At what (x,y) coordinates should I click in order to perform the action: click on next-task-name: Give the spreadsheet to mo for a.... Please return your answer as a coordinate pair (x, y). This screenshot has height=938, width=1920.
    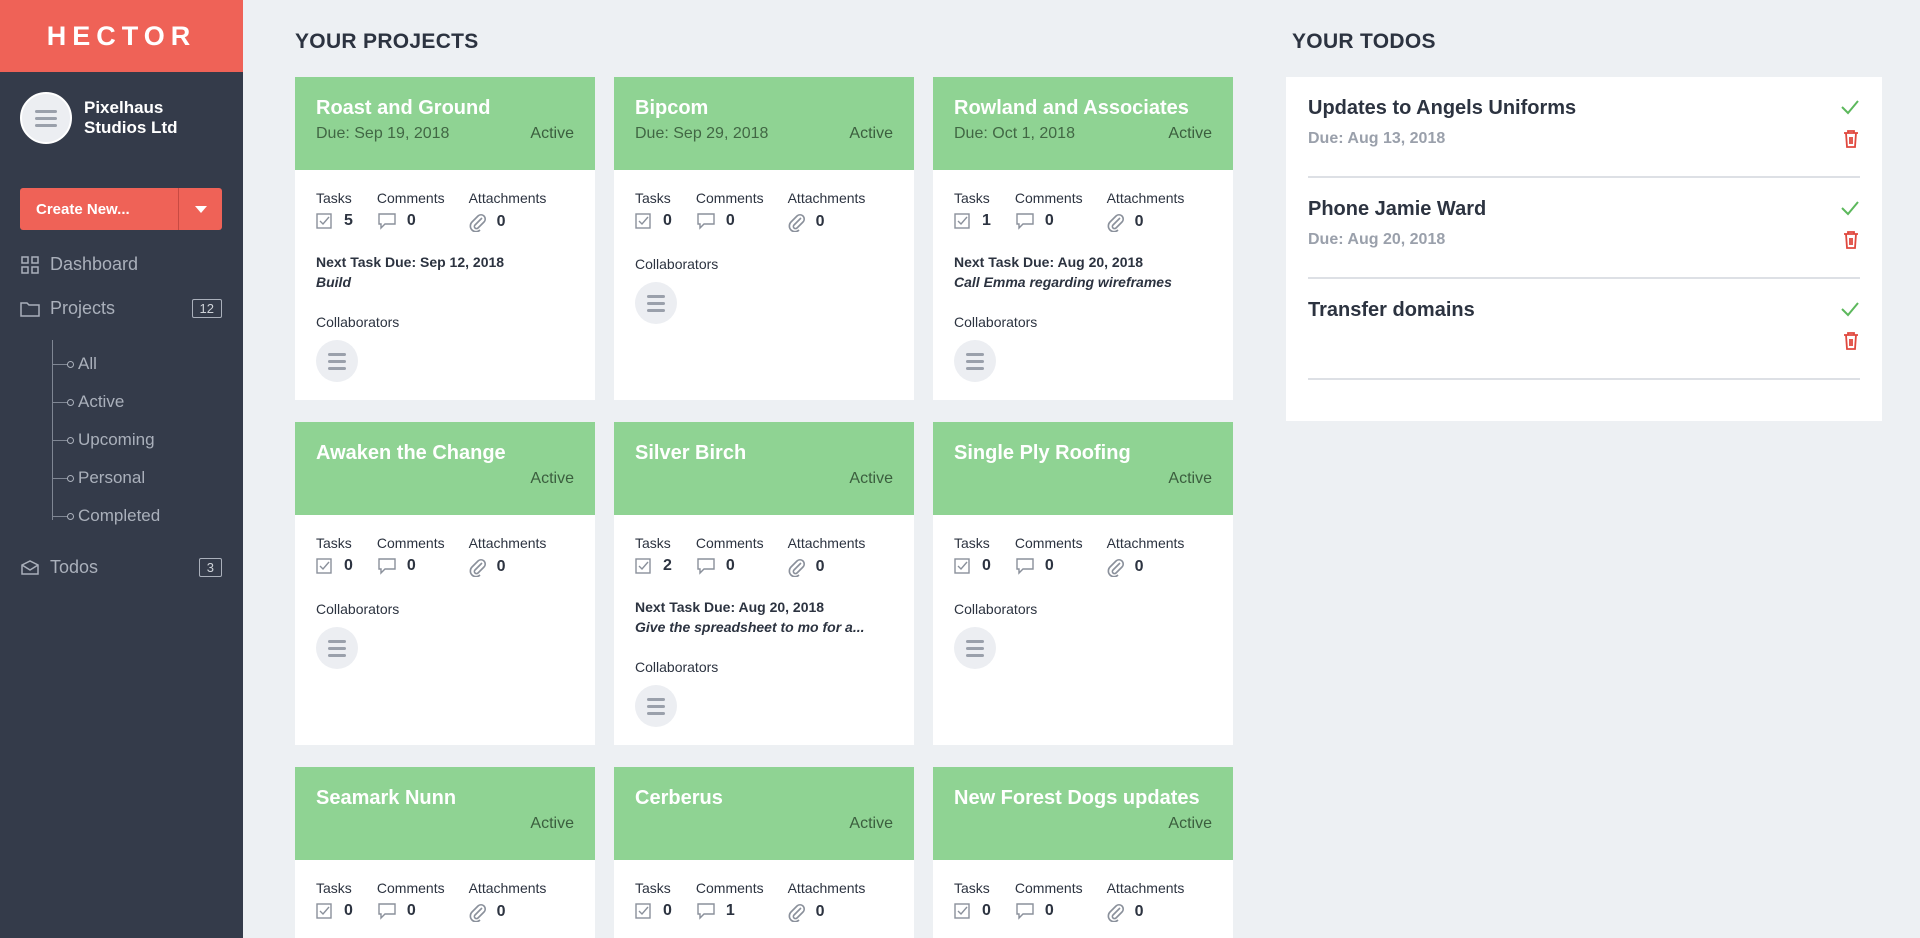
    Looking at the image, I should click on (764, 627).